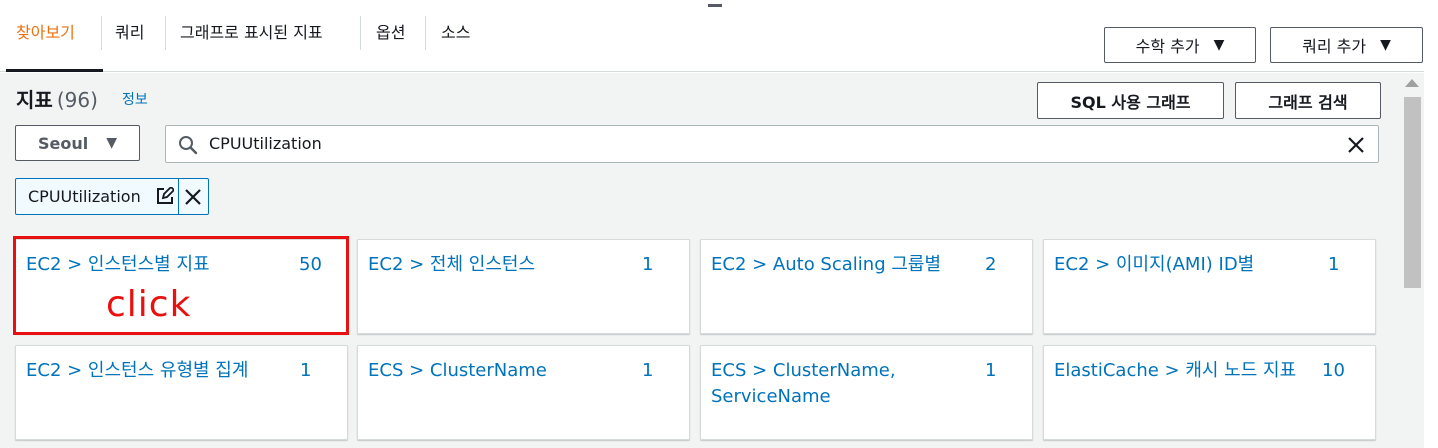 This screenshot has width=1438, height=448. I want to click on metric-card: ECS > ClusterName, ServiceName 1, so click(866, 392).